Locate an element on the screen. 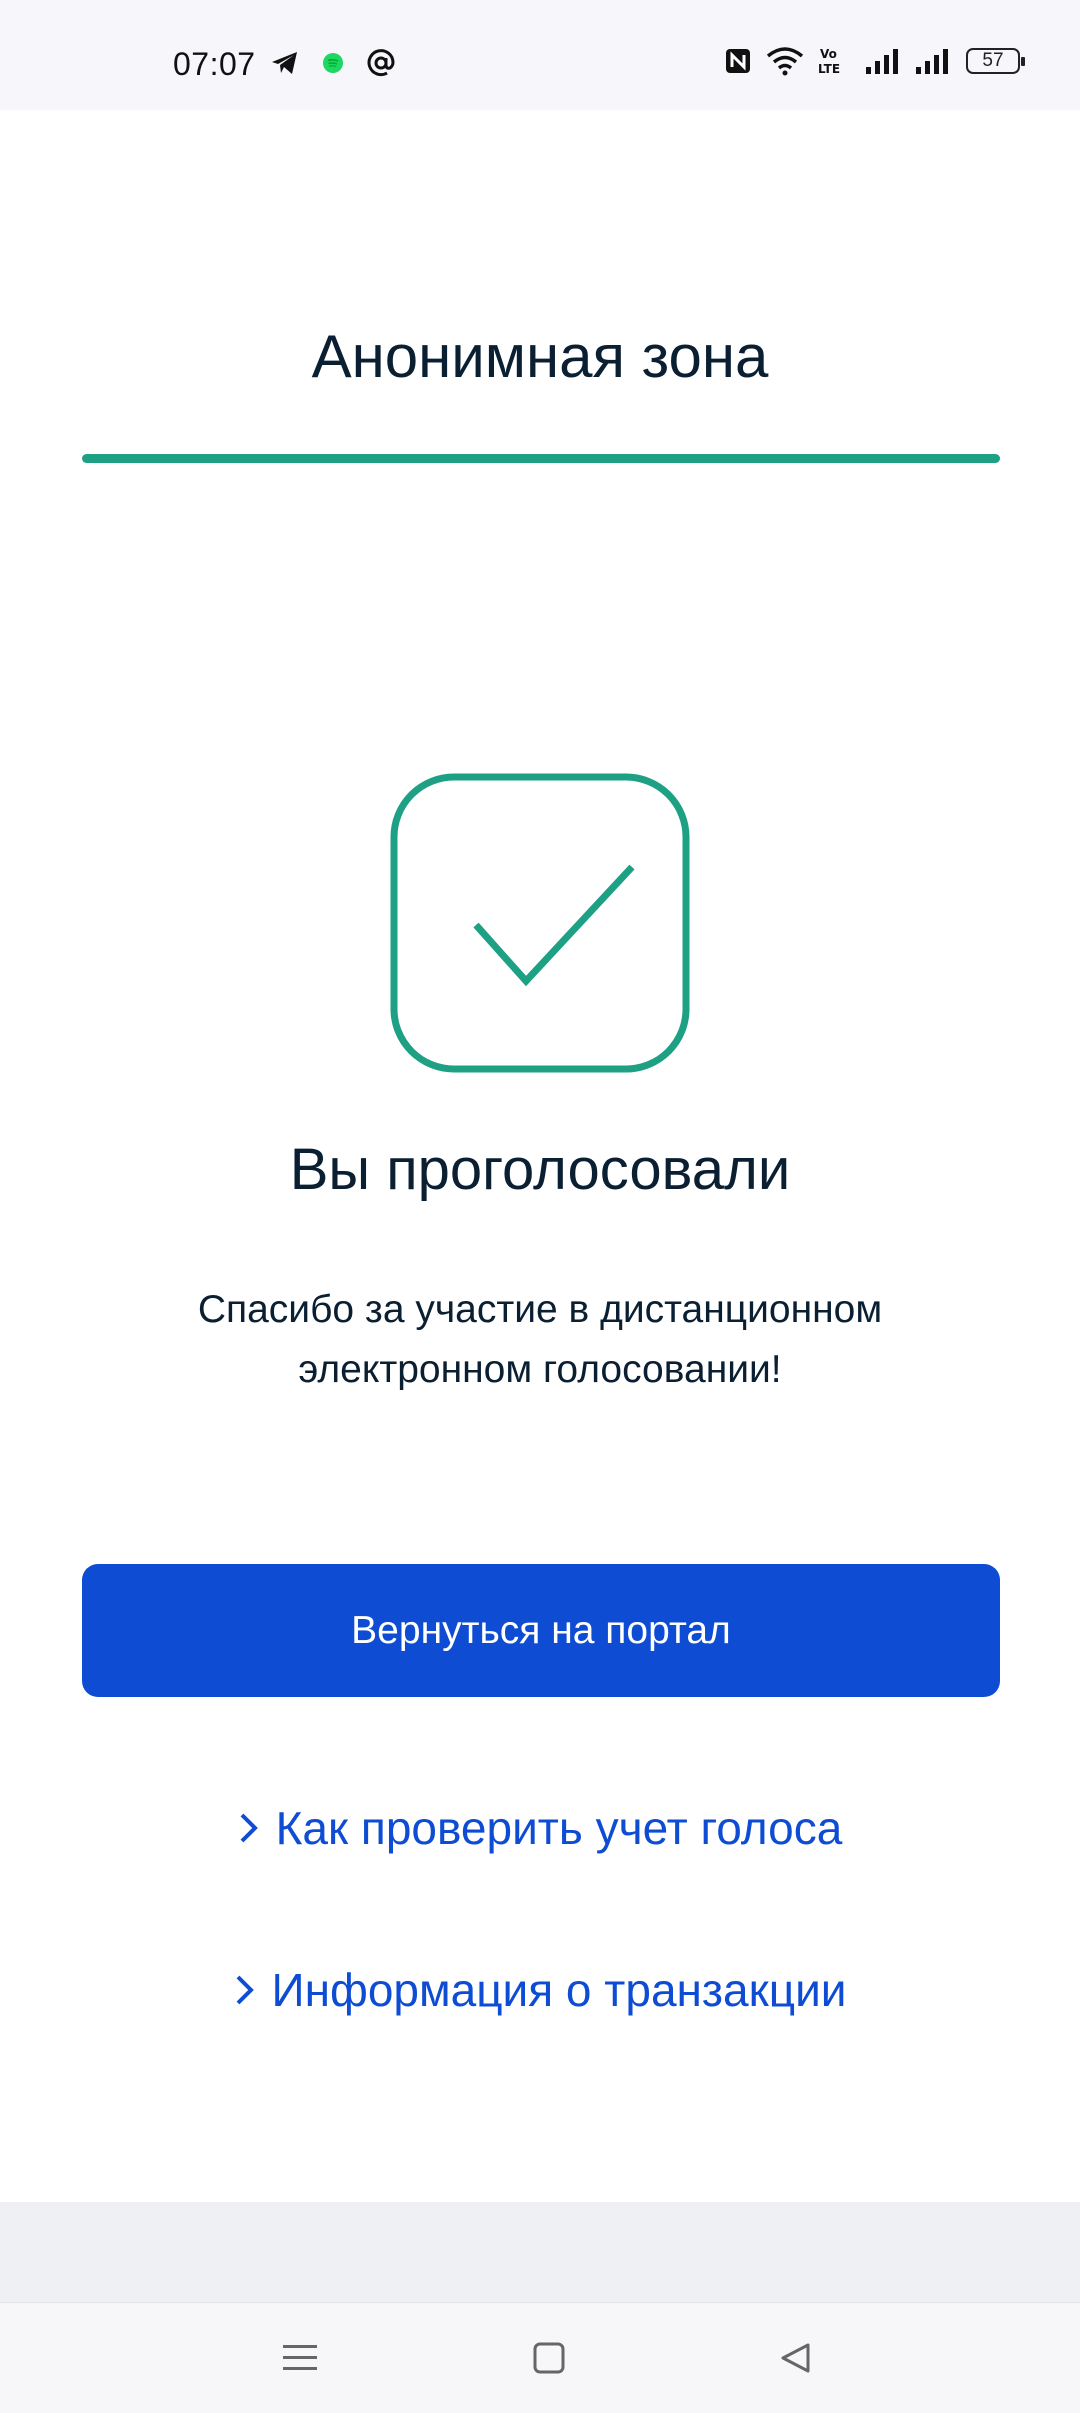 Image resolution: width=1080 pixels, height=2413 pixels. telegram-icon is located at coordinates (285, 63).